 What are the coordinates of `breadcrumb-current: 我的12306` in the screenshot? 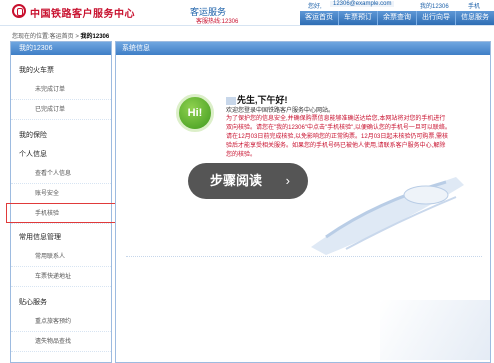 It's located at (95, 37).